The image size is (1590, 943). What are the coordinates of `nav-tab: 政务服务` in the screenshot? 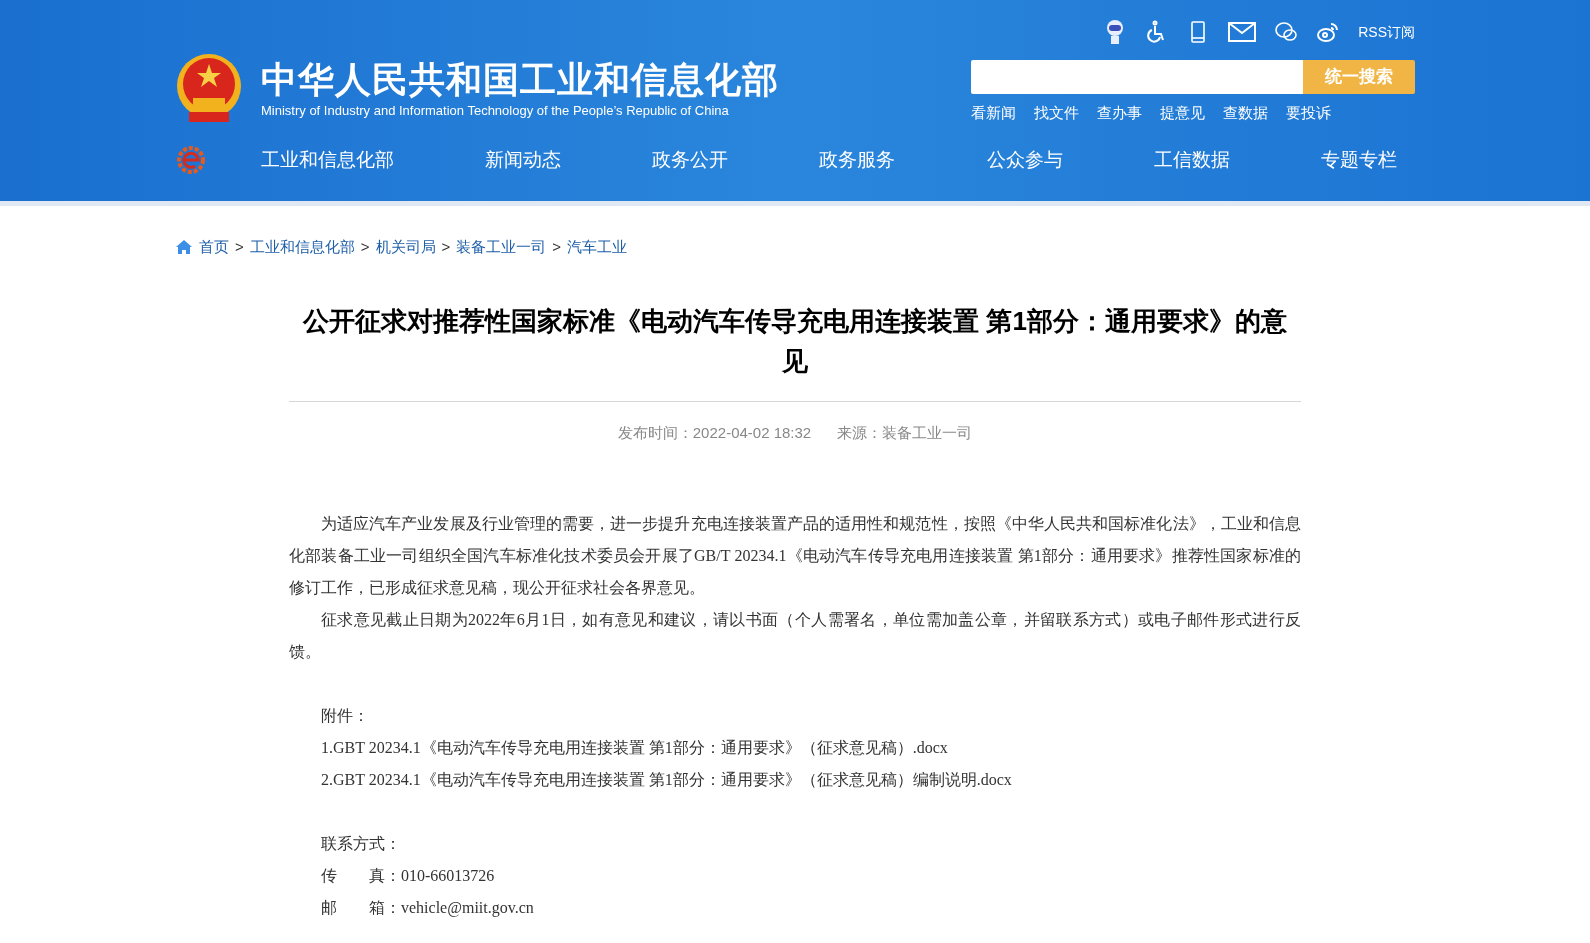 It's located at (857, 160).